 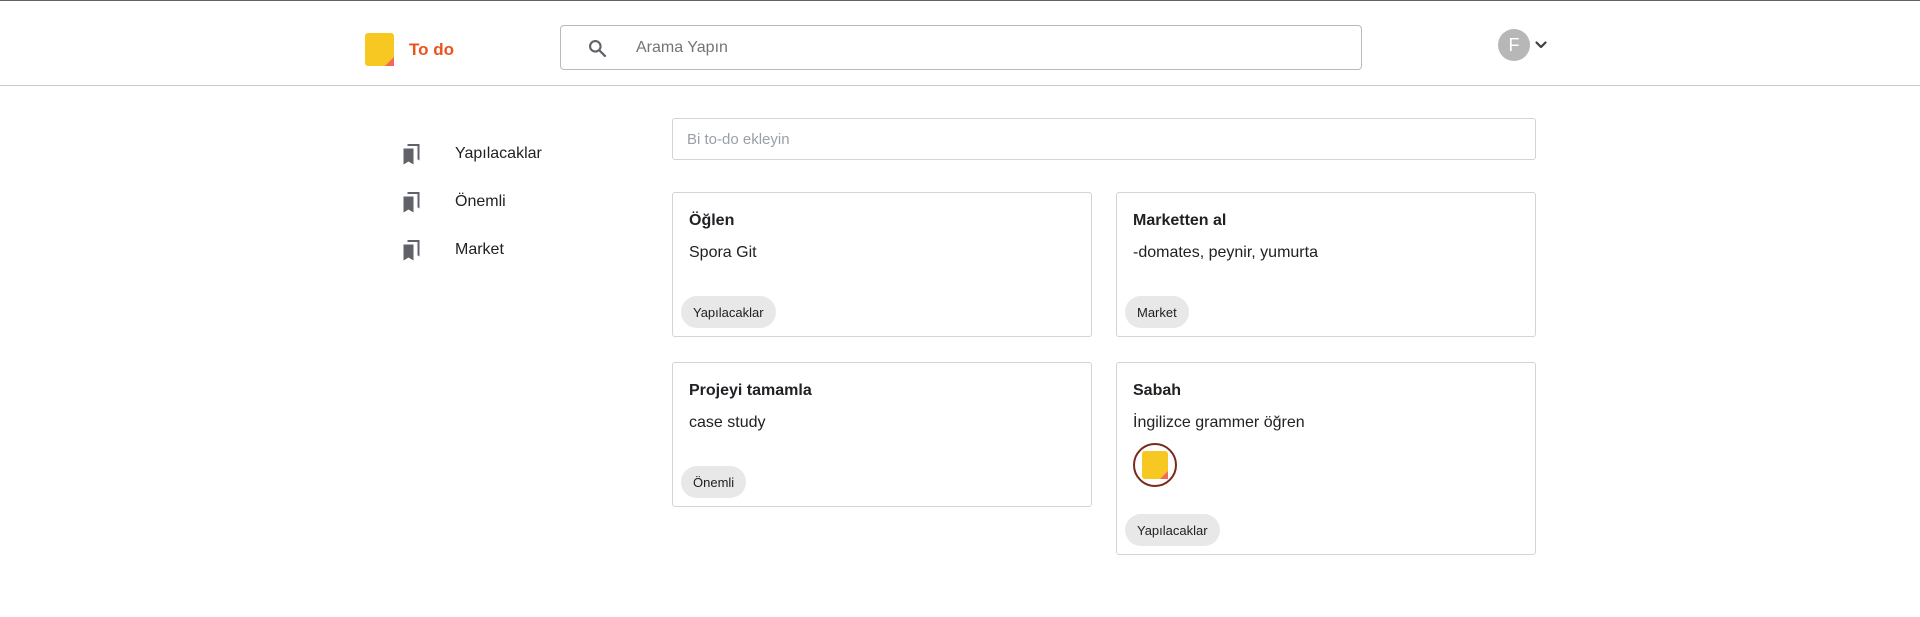 I want to click on todo-tag-chip: Önemli, so click(x=714, y=482).